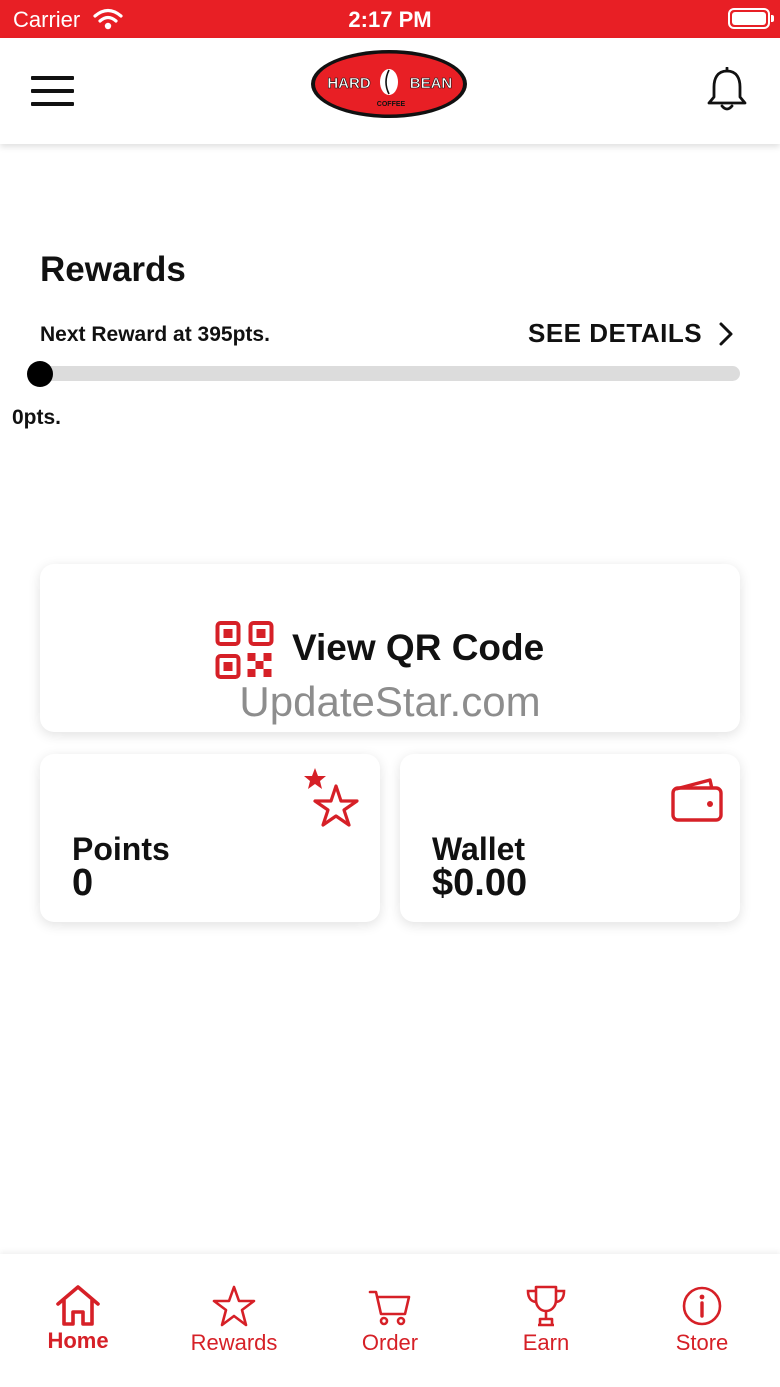  What do you see at coordinates (113, 269) in the screenshot?
I see `rewards-heading: Rewards` at bounding box center [113, 269].